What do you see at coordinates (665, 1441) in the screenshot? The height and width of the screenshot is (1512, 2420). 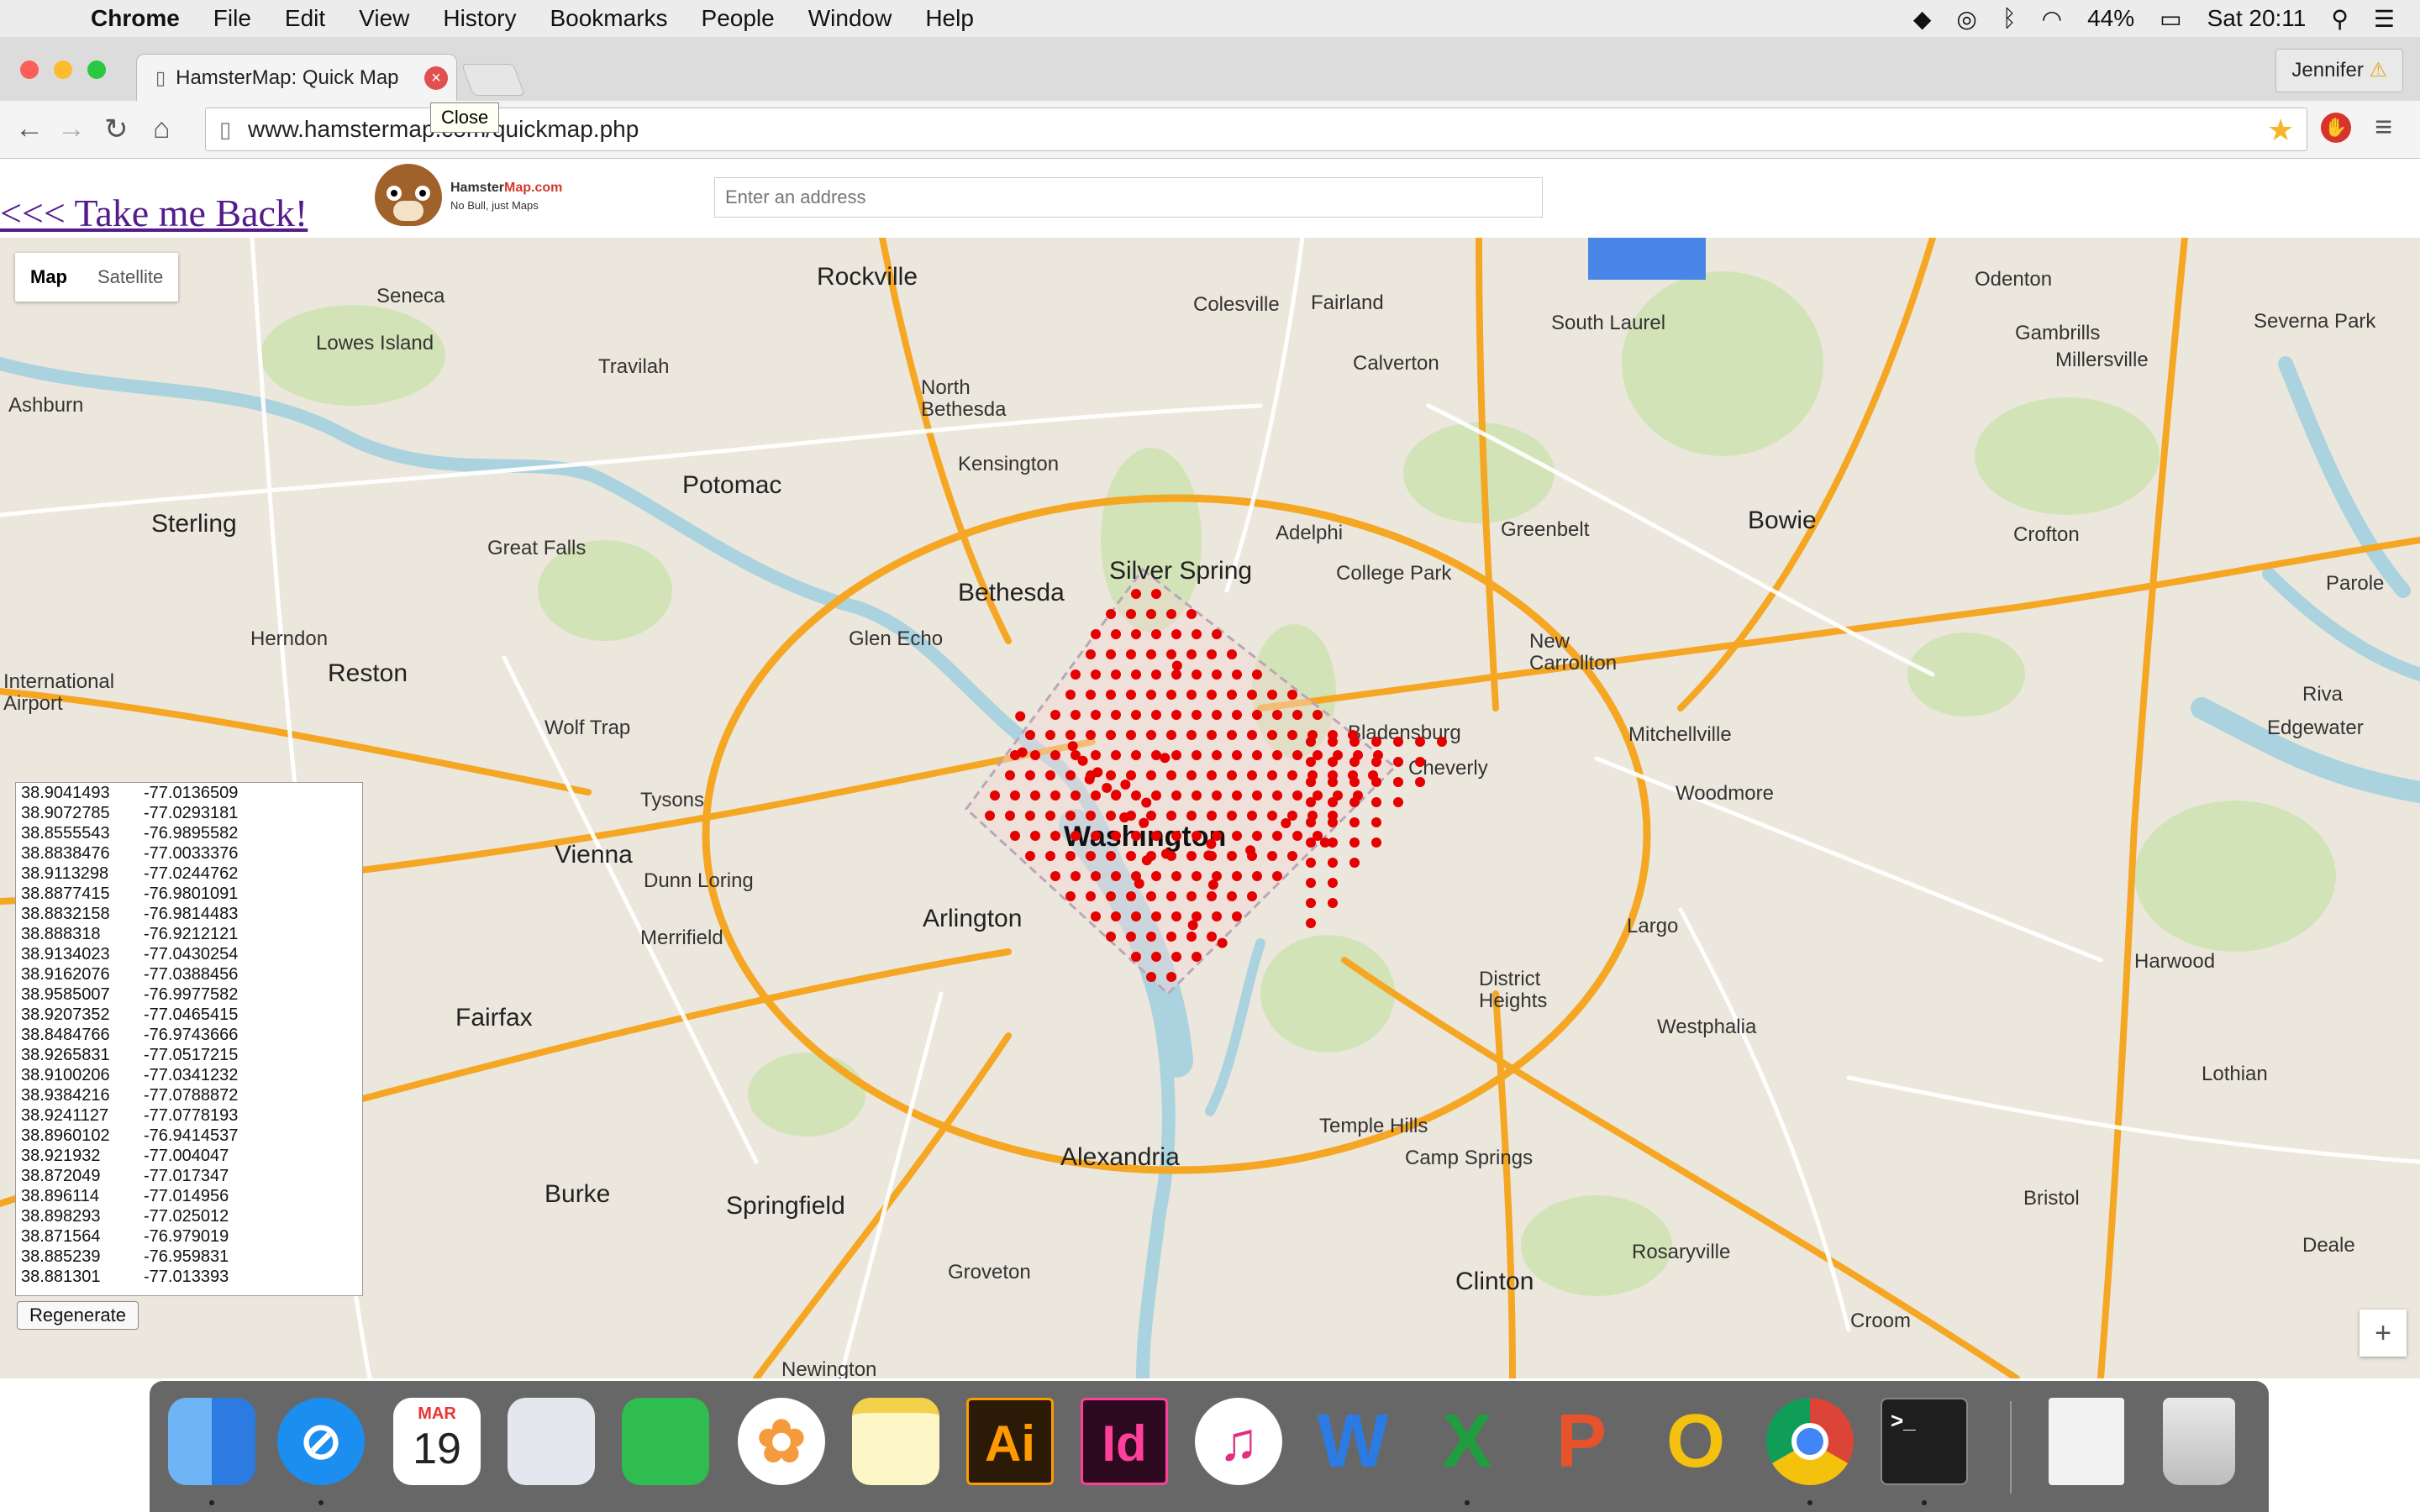 I see `facetime-icon` at bounding box center [665, 1441].